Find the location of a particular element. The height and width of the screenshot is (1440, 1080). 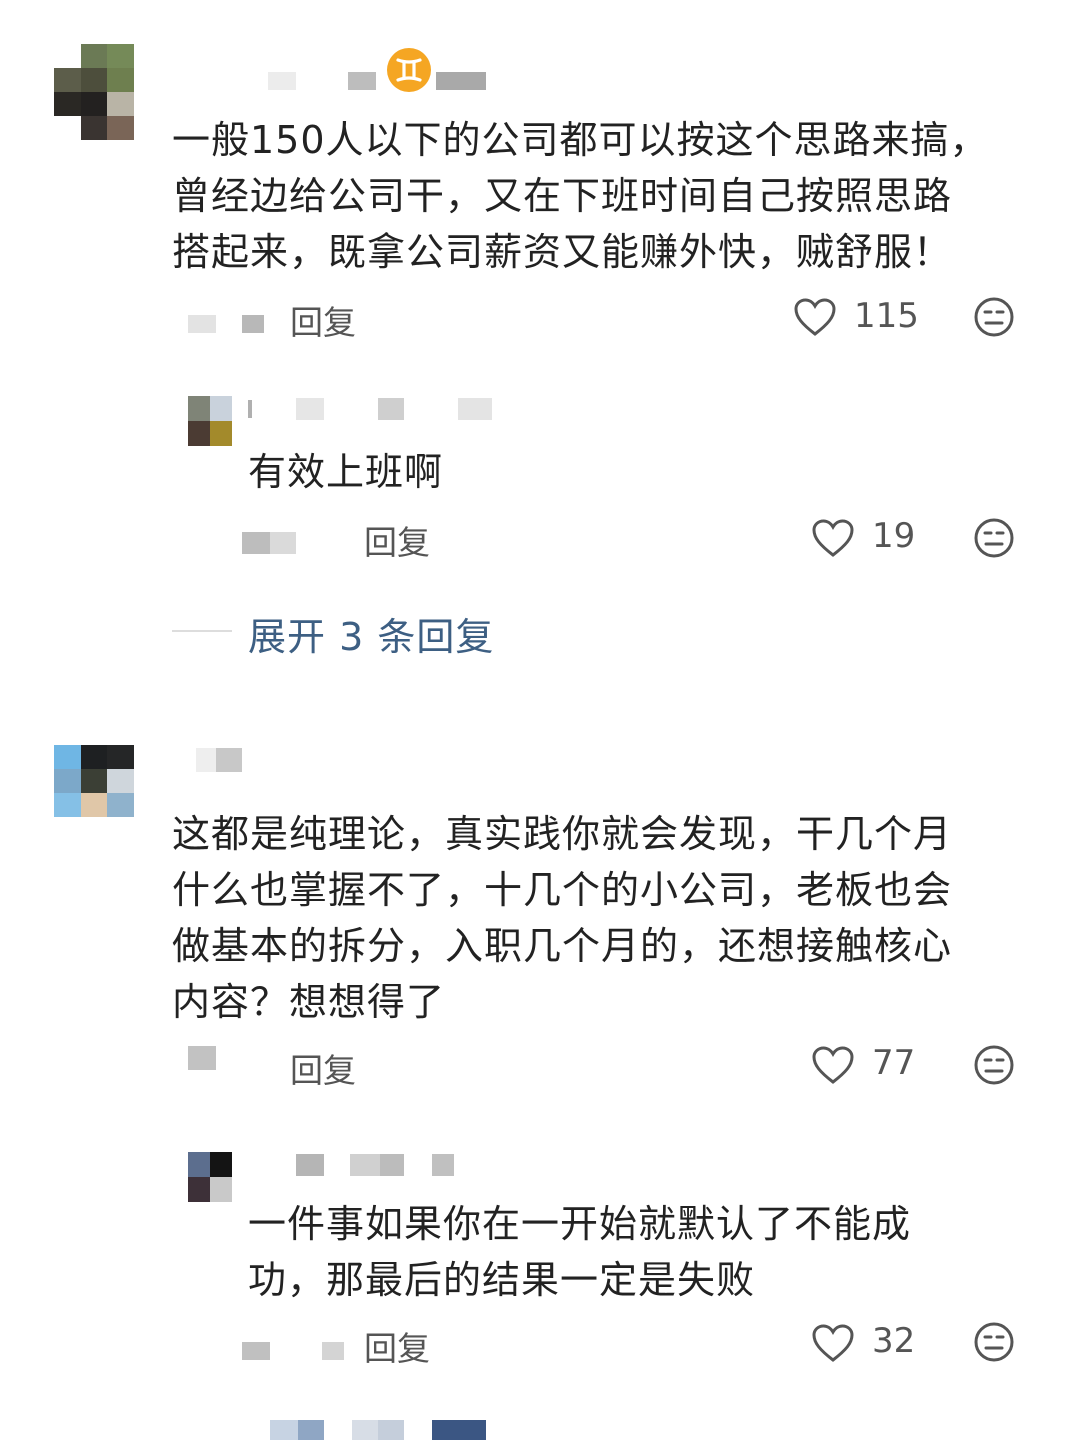

like-count: 115 is located at coordinates (886, 316).